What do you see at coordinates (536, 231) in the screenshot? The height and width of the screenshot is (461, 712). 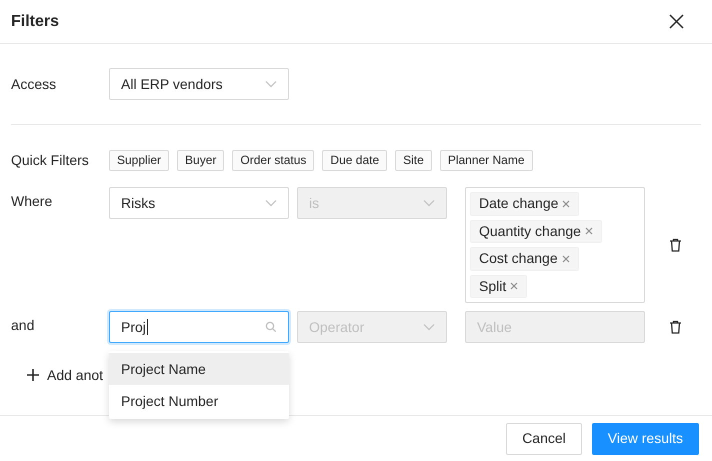 I see `value-tag: Quantity change` at bounding box center [536, 231].